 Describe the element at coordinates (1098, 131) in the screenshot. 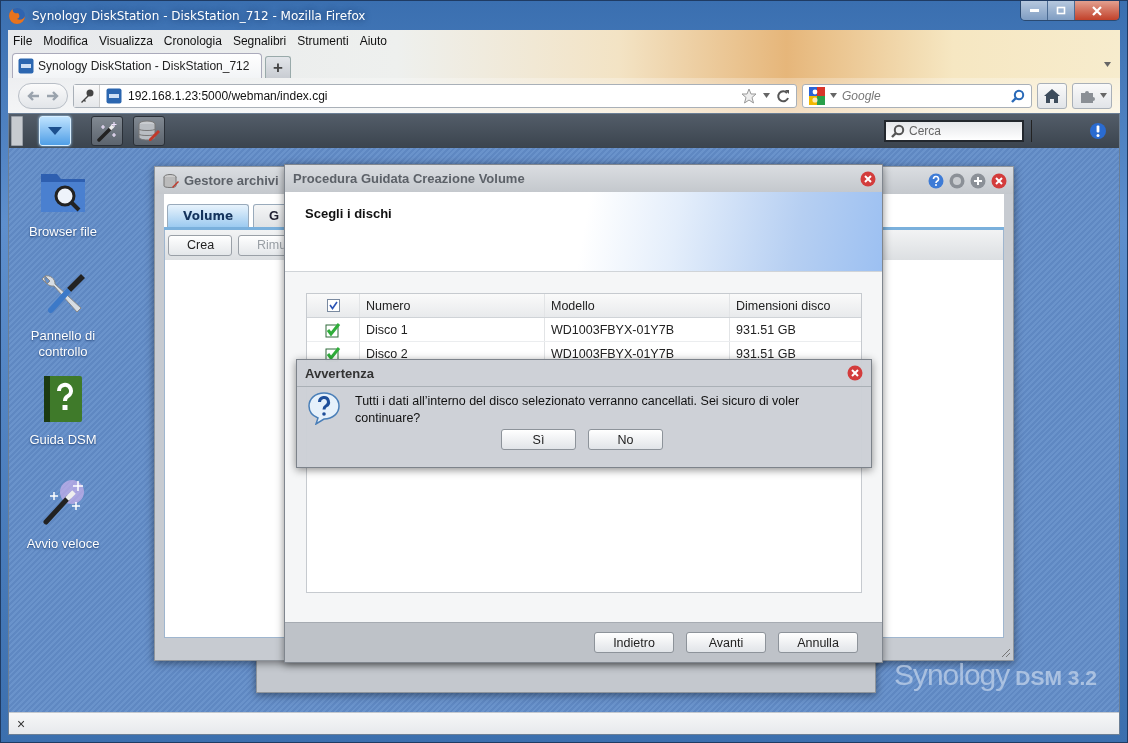

I see `notification-icon` at that location.